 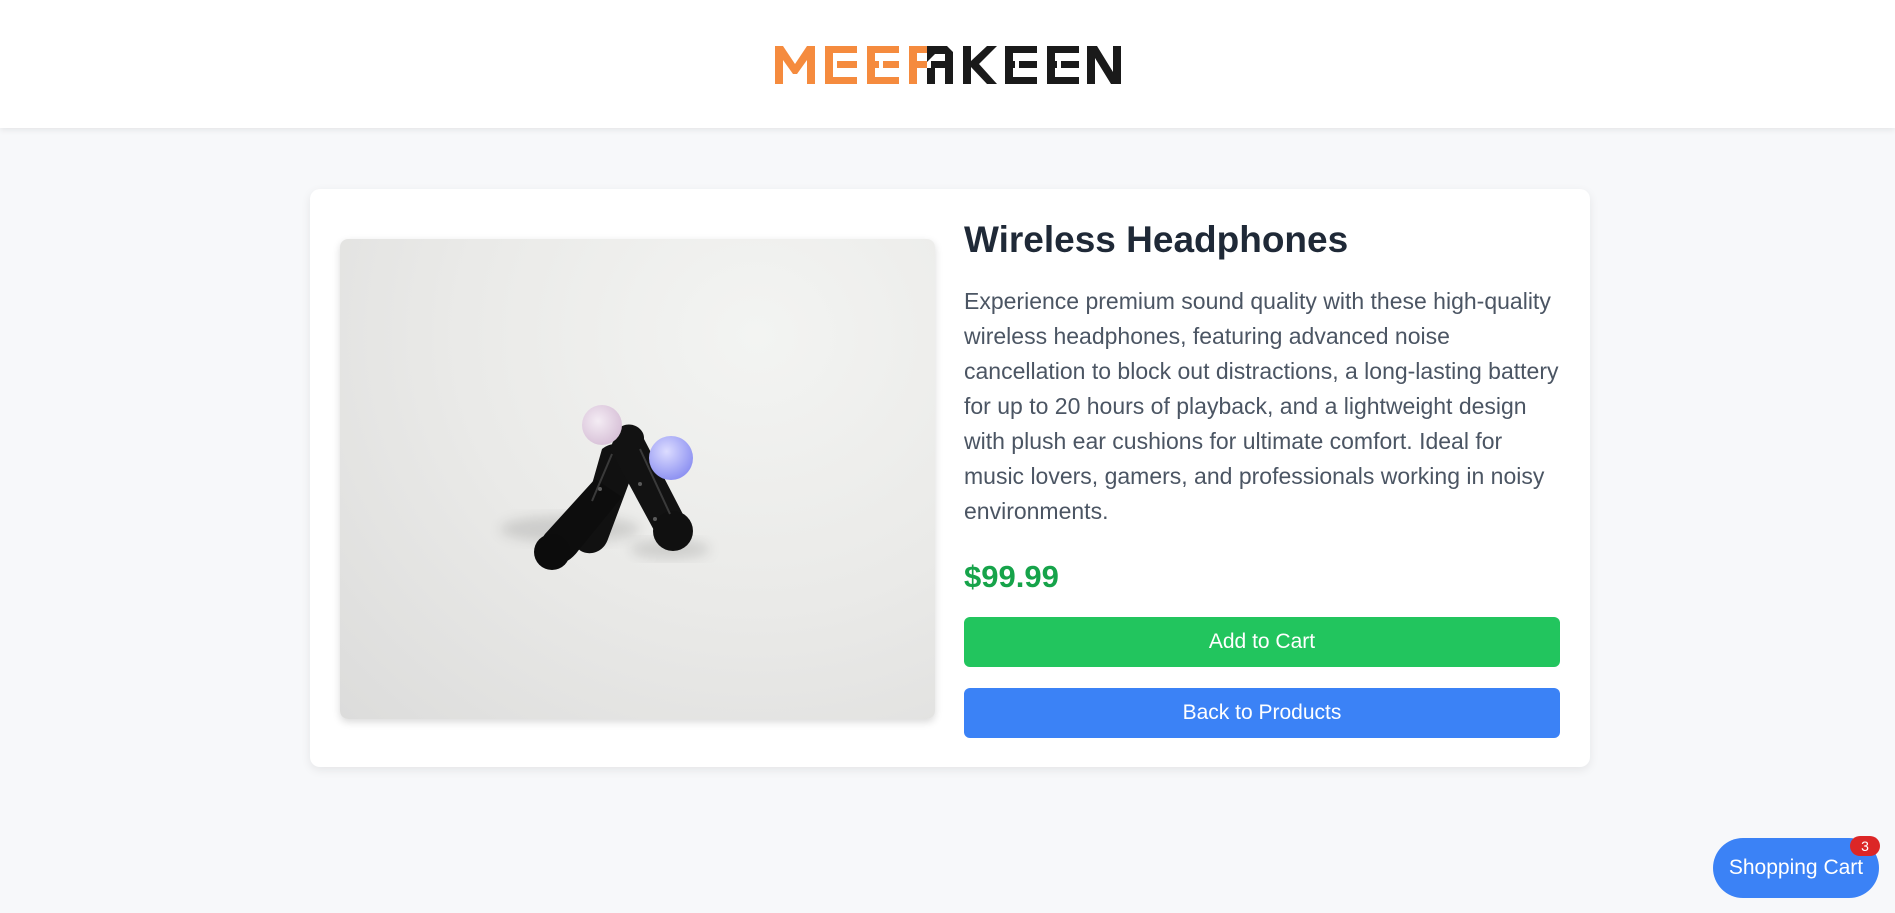 What do you see at coordinates (1011, 576) in the screenshot?
I see `product-price: $99.99` at bounding box center [1011, 576].